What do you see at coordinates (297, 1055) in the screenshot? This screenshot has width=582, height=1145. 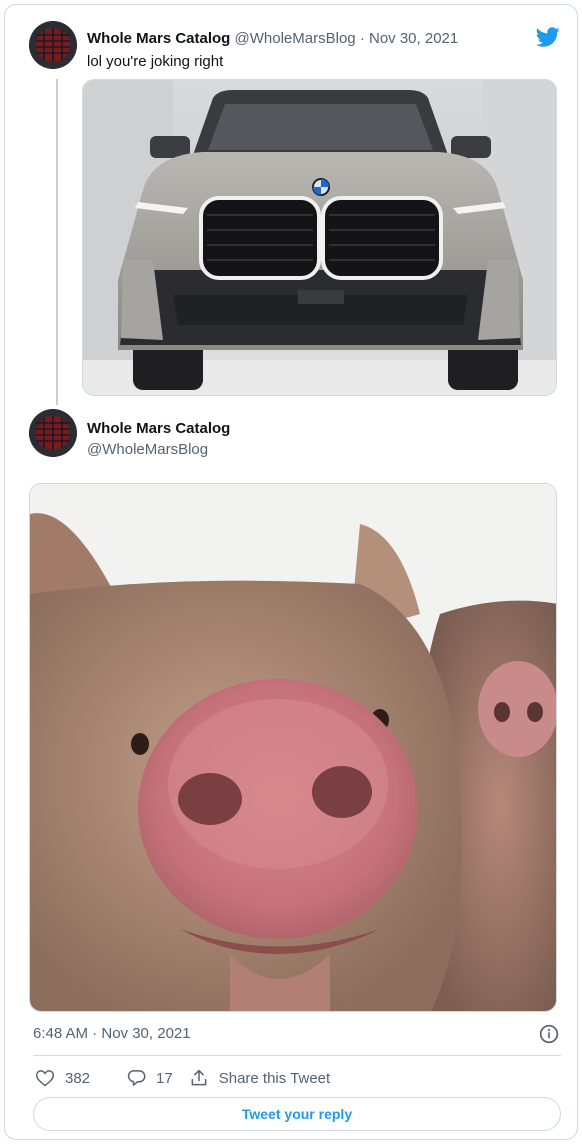 I see `divider` at bounding box center [297, 1055].